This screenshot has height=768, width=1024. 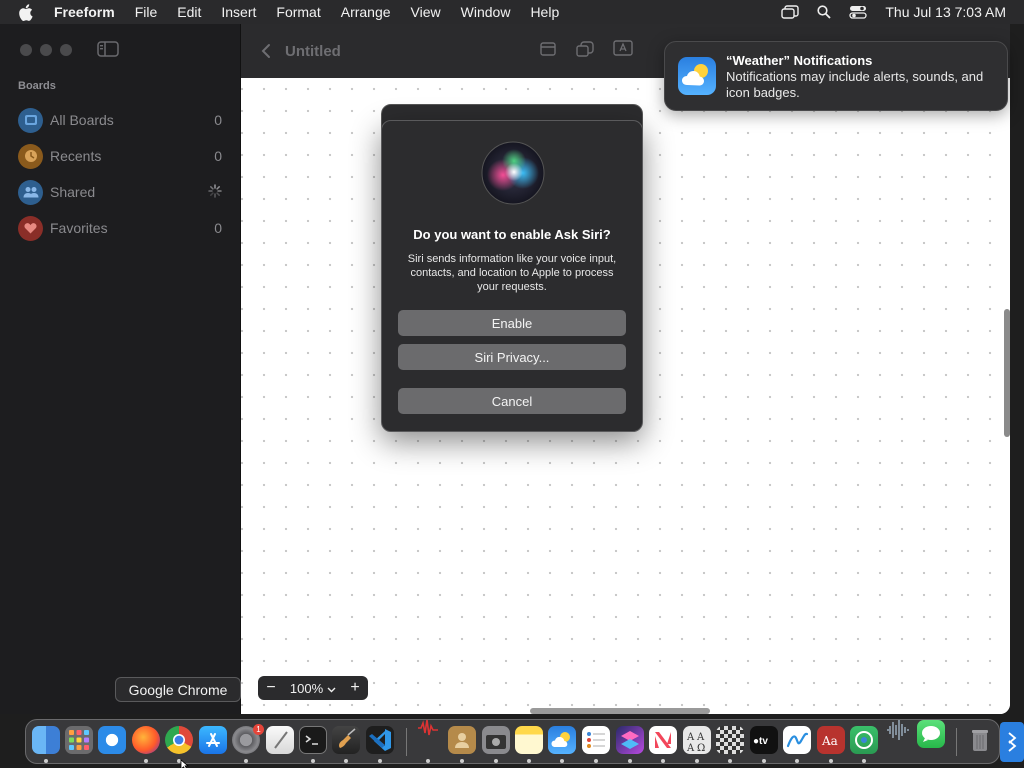 What do you see at coordinates (313, 740) in the screenshot?
I see `terminal-icon` at bounding box center [313, 740].